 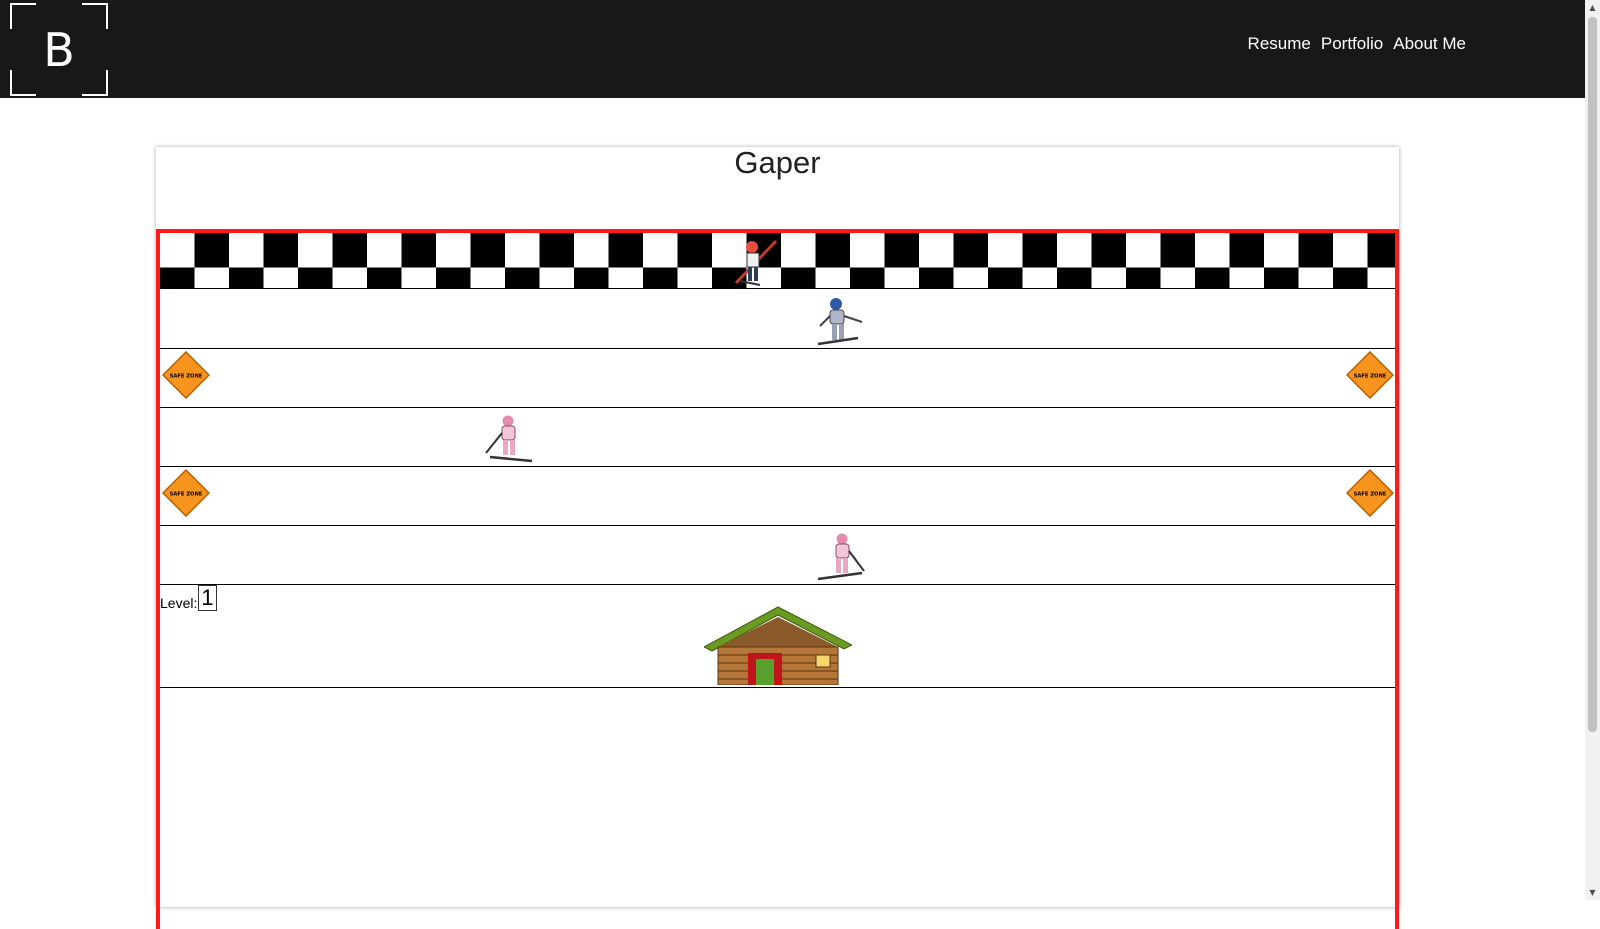 I want to click on game-title: Gaper, so click(x=777, y=162).